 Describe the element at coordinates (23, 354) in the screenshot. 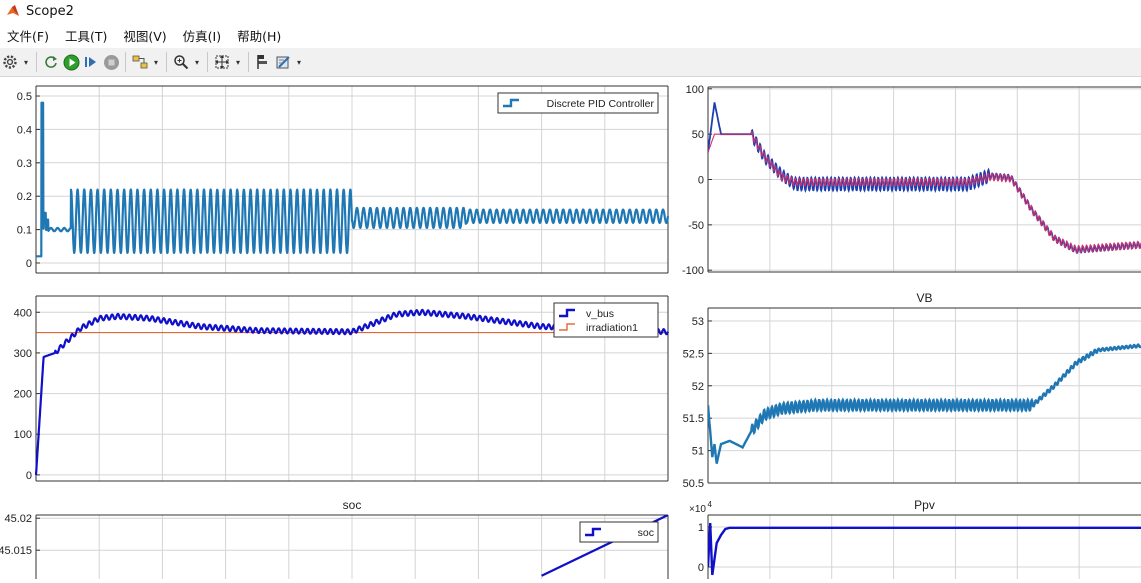

I see `y-tick-label: 300` at that location.